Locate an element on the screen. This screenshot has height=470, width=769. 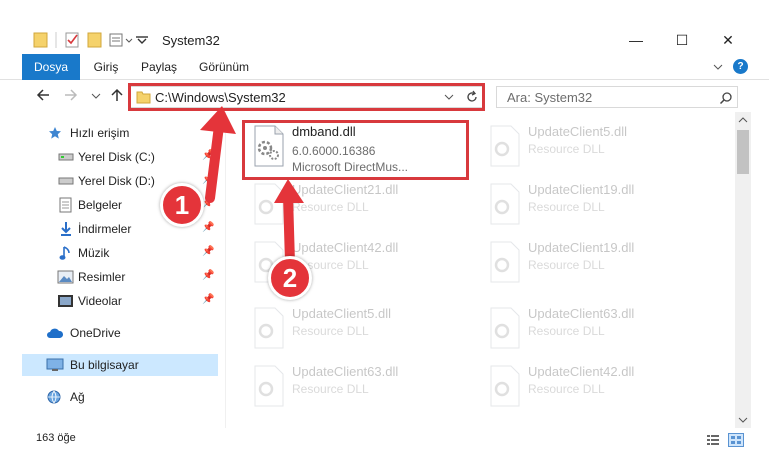
sidebar-item-label: İndirmeler is located at coordinates (105, 229).